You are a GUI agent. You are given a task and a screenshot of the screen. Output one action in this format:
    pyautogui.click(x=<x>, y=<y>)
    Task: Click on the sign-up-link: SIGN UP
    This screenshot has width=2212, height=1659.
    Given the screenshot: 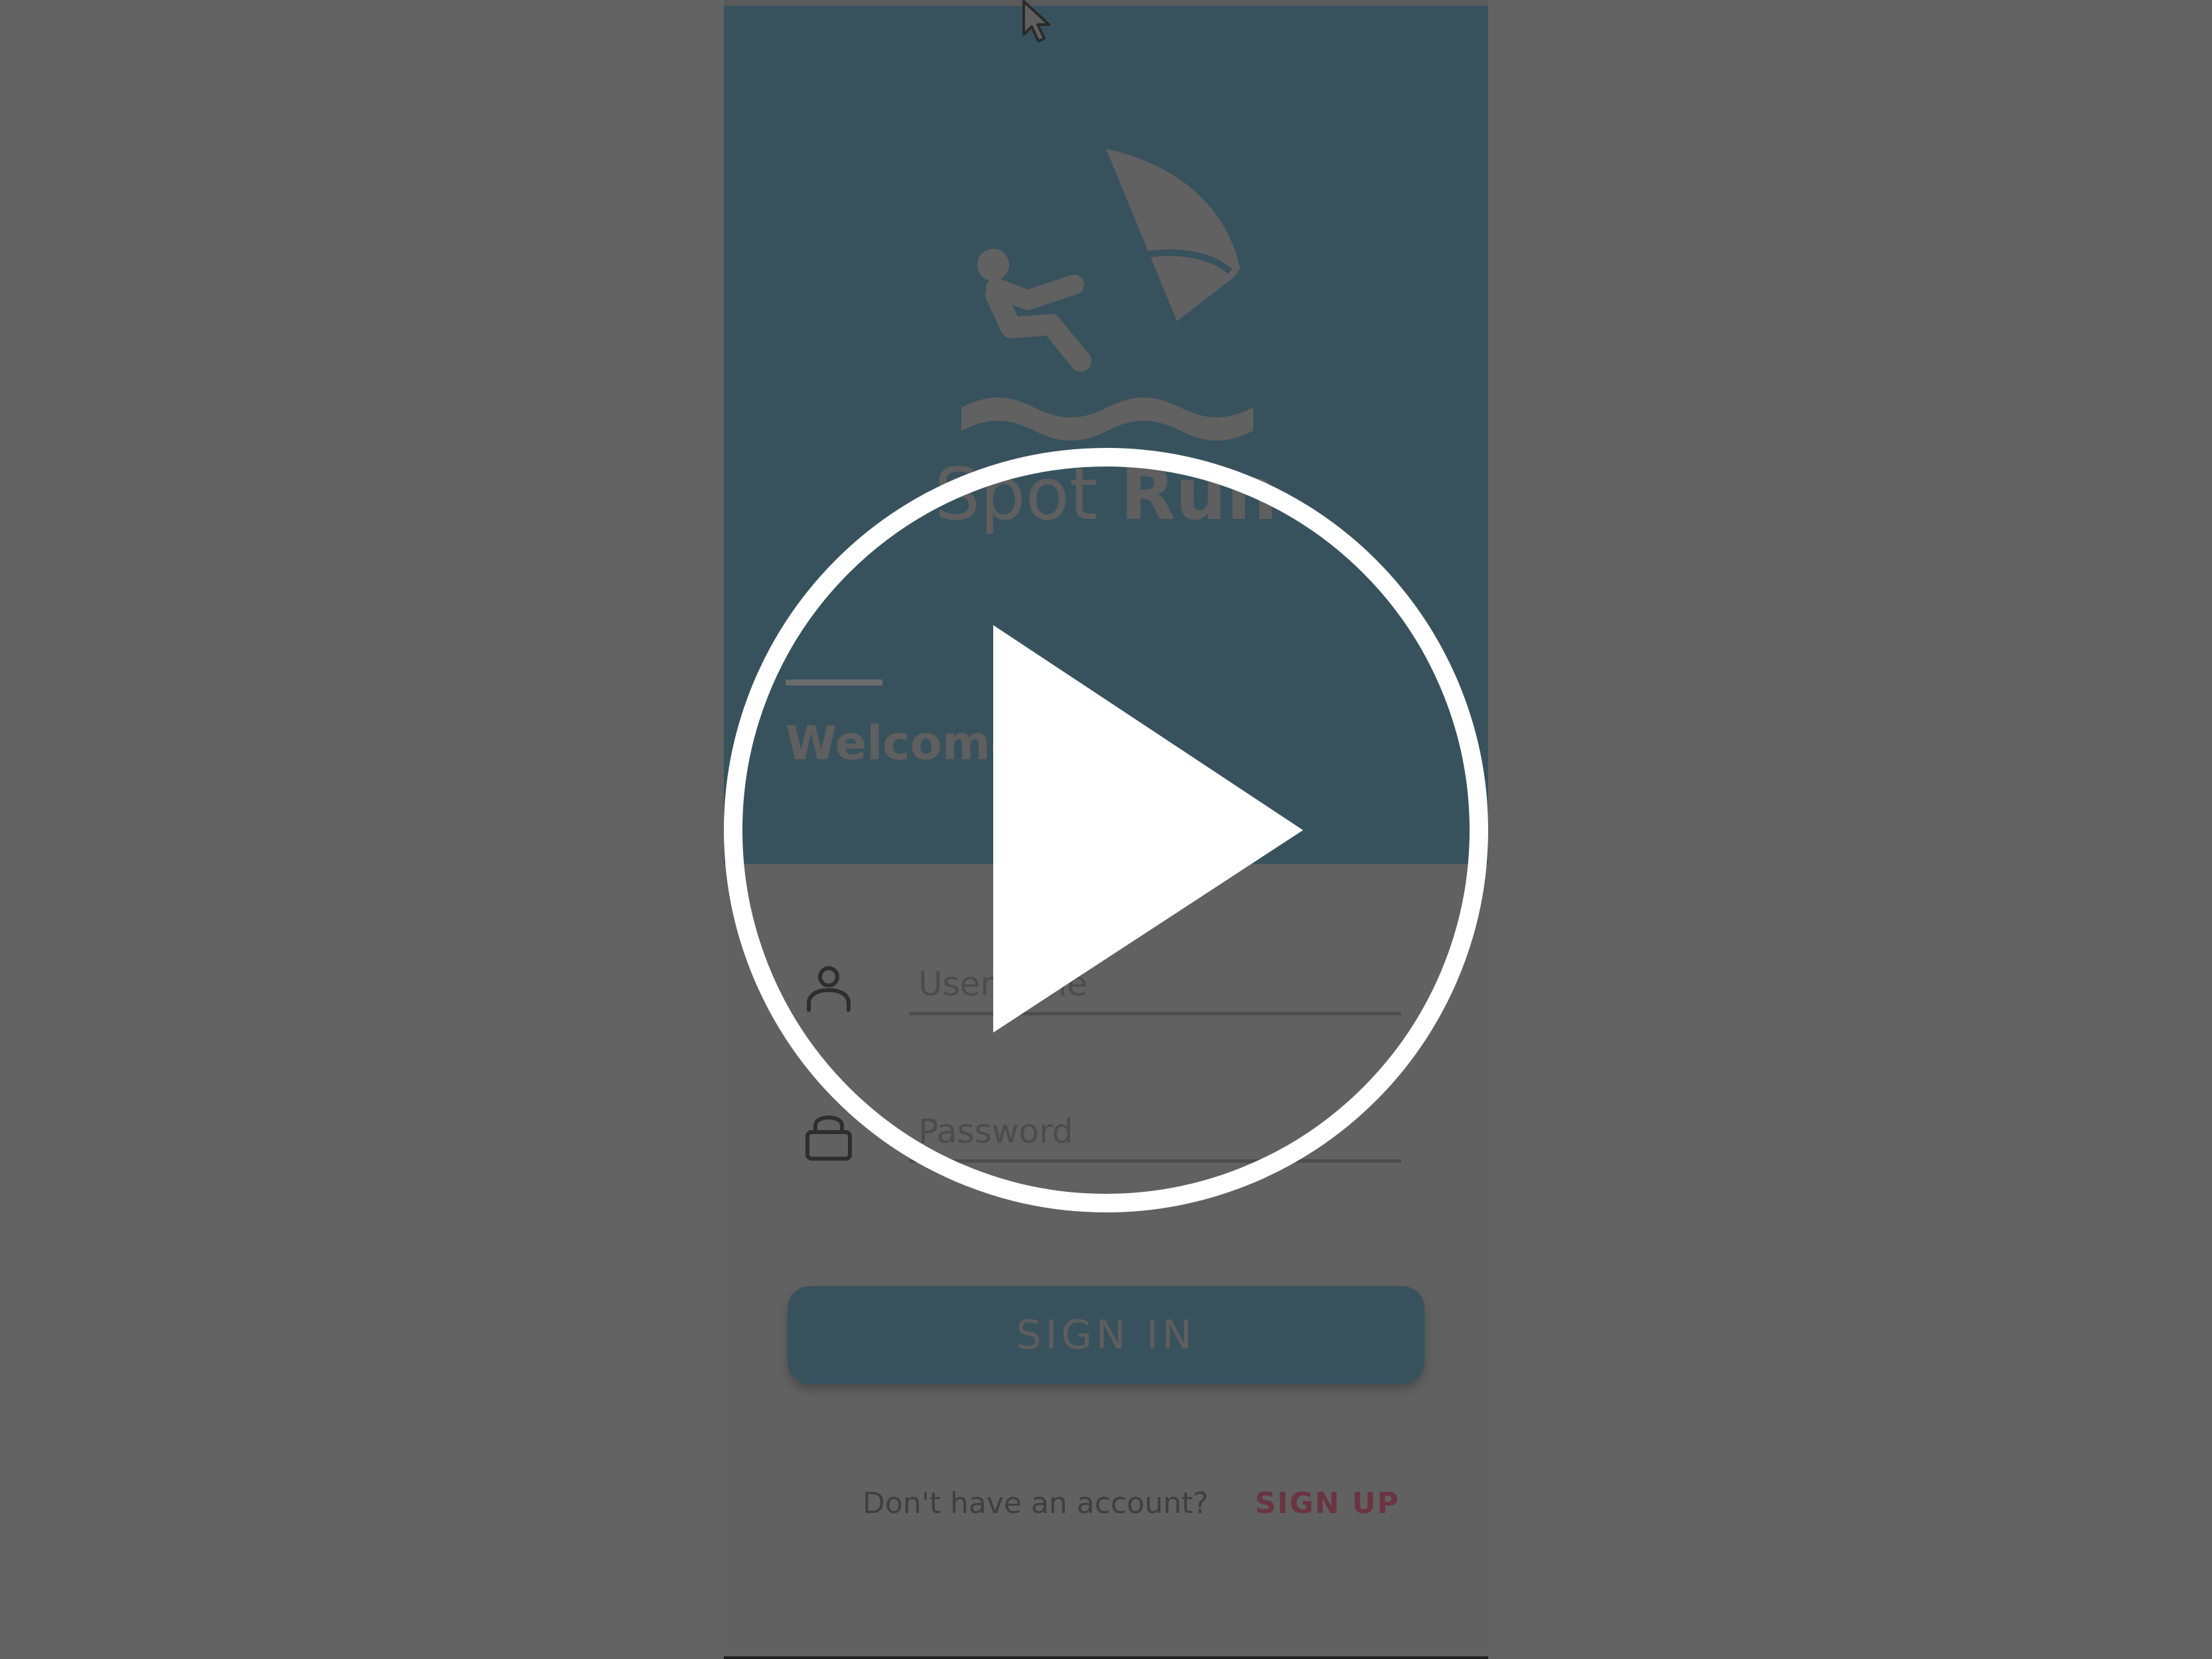 What is the action you would take?
    pyautogui.click(x=1327, y=1503)
    